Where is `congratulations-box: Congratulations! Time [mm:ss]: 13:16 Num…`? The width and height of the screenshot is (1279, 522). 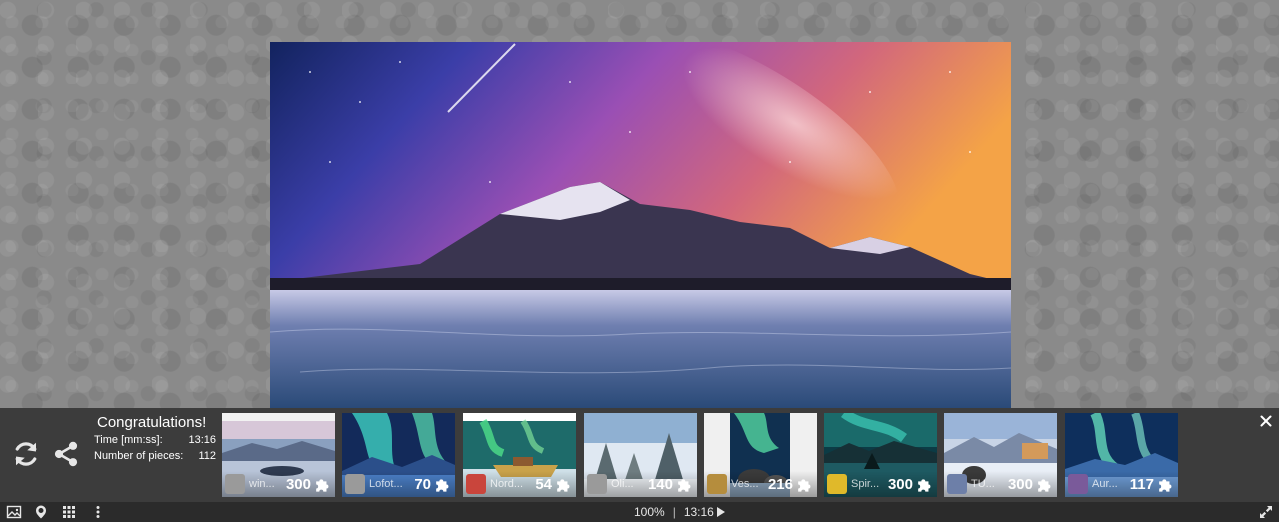 congratulations-box: Congratulations! Time [mm:ss]: 13:16 Num… is located at coordinates (155, 439).